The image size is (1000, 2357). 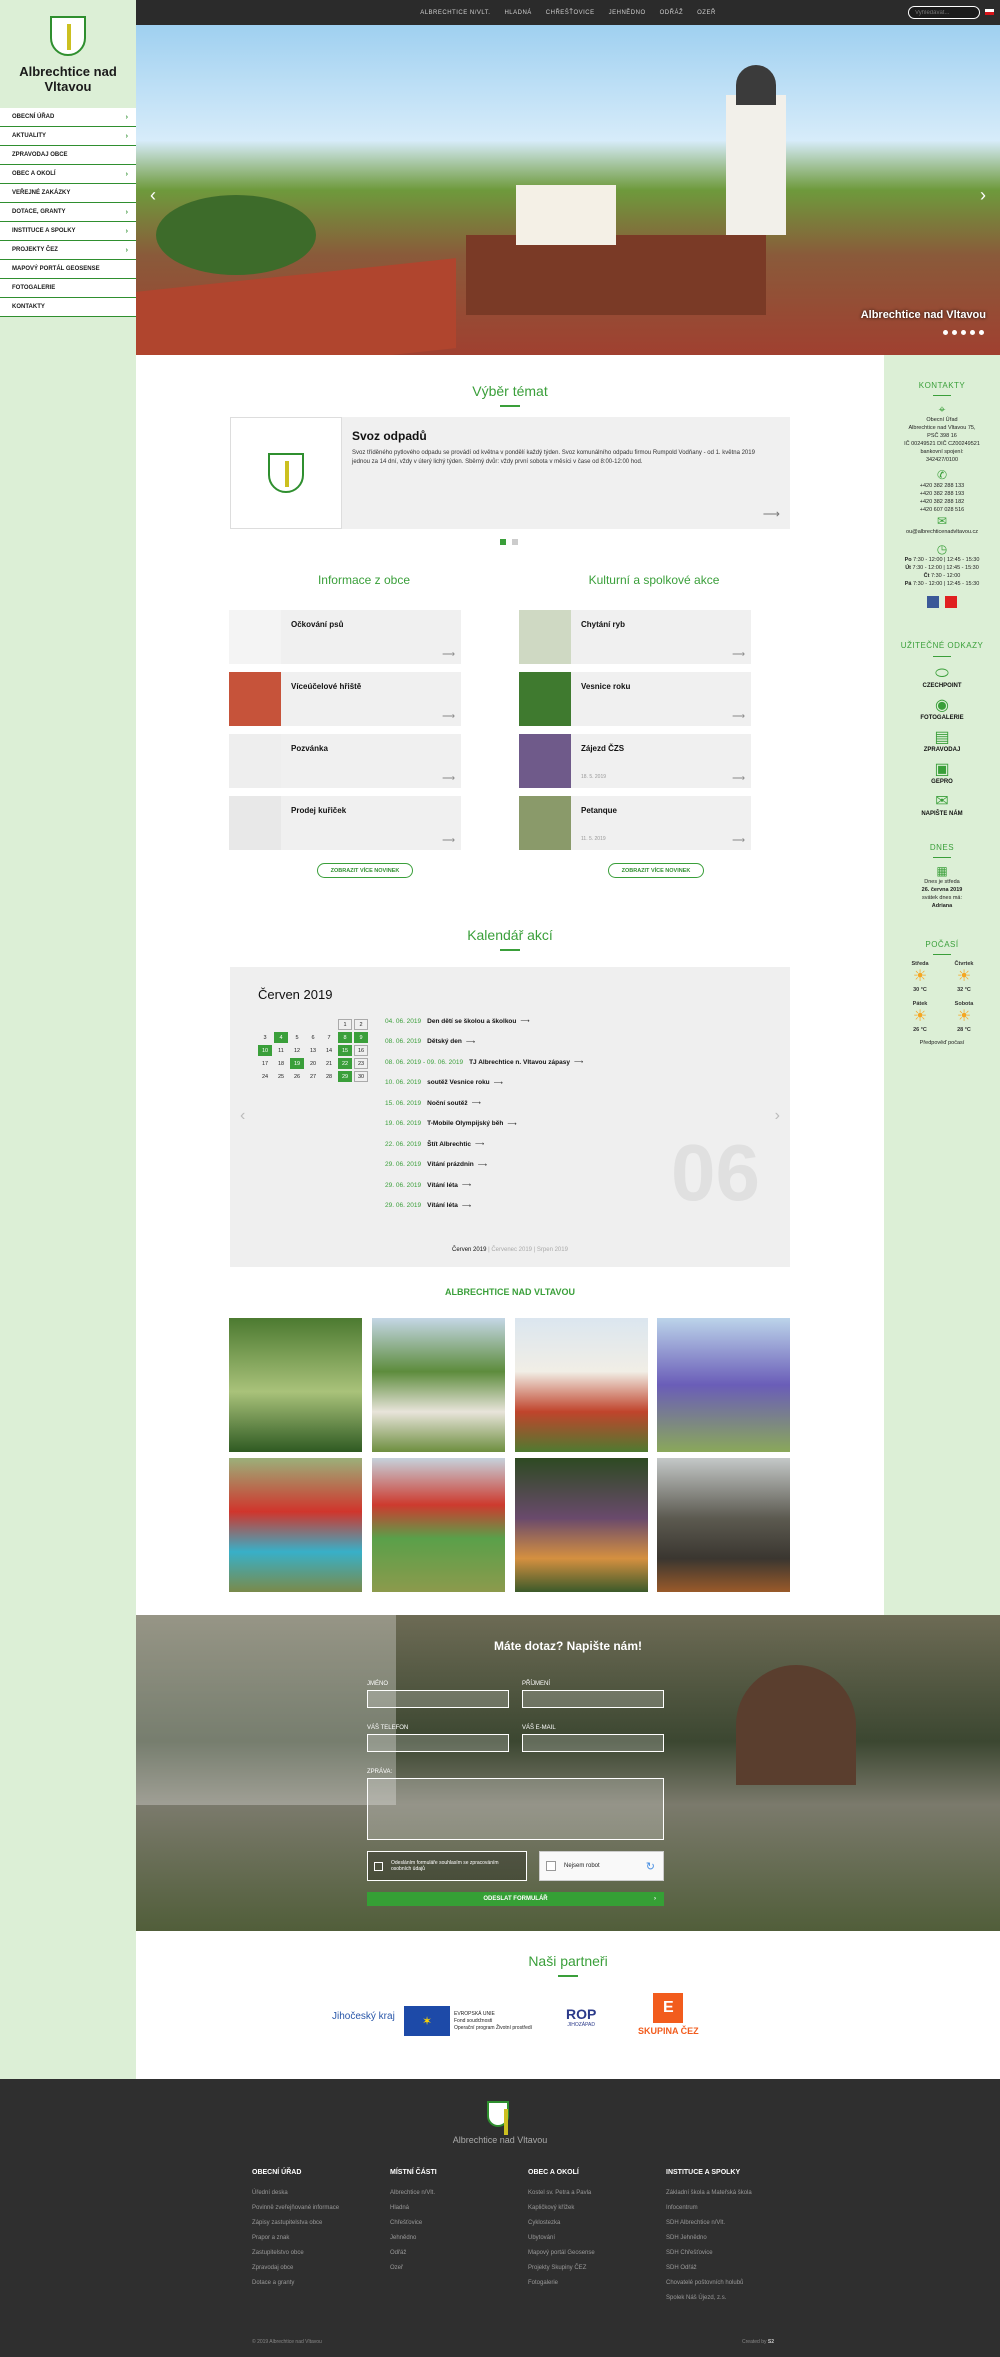 I want to click on email-field, so click(x=593, y=1743).